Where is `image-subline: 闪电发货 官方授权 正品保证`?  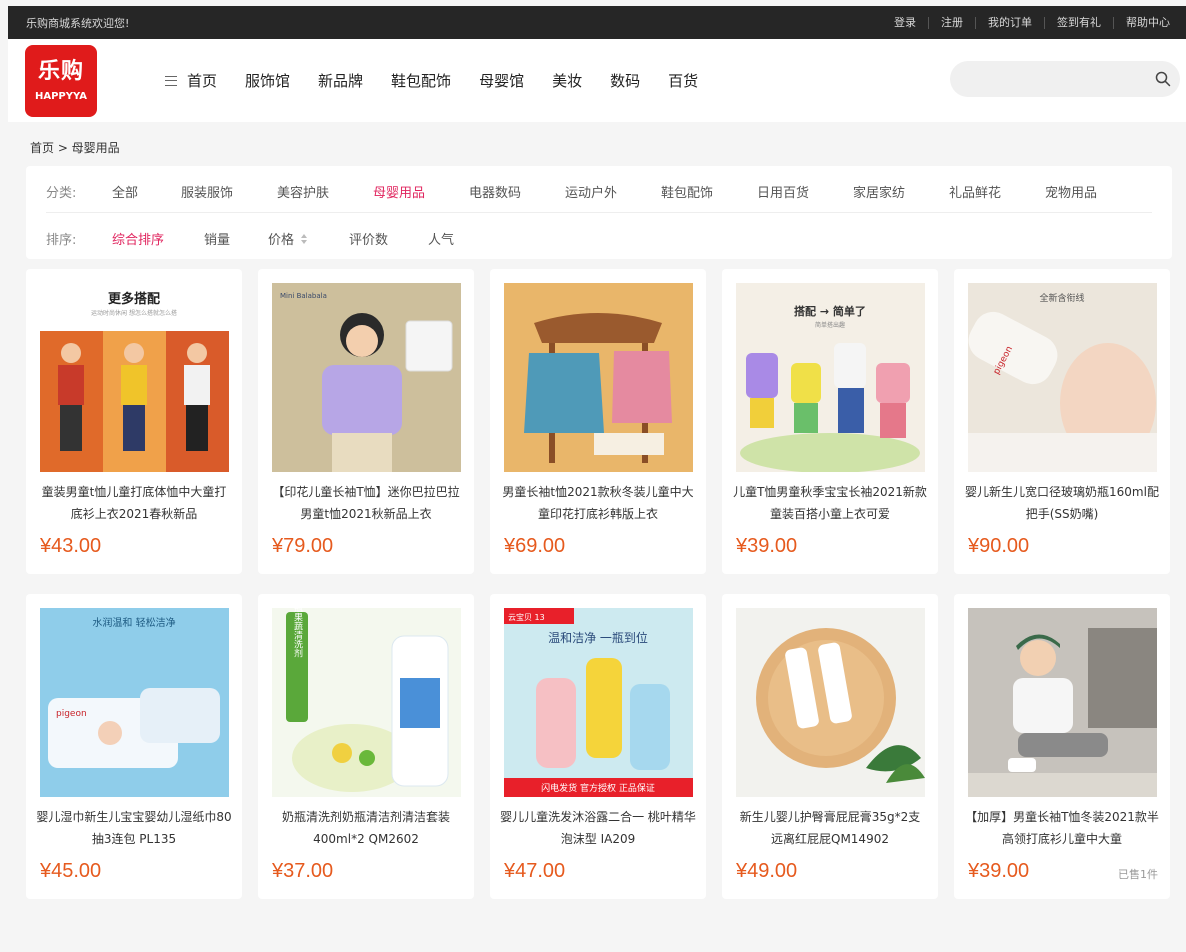
image-subline: 闪电发货 官方授权 正品保证 is located at coordinates (598, 788).